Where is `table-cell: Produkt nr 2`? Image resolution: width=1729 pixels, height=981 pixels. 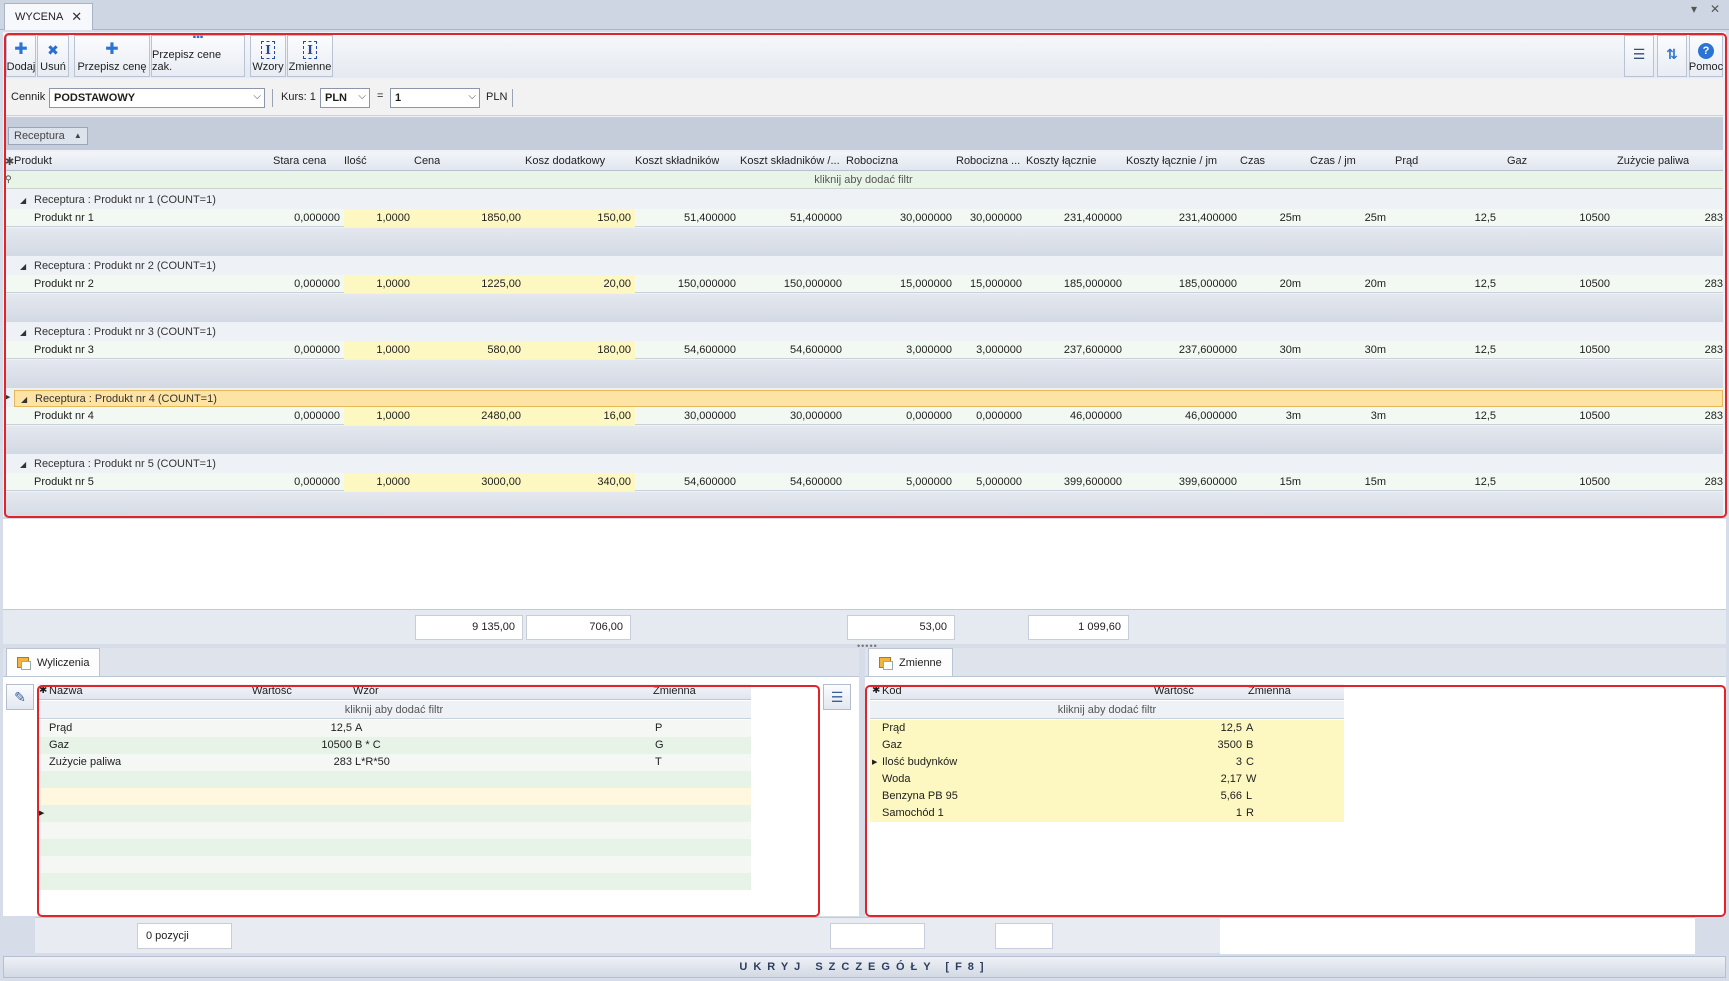
table-cell: Produkt nr 2 is located at coordinates (149, 284).